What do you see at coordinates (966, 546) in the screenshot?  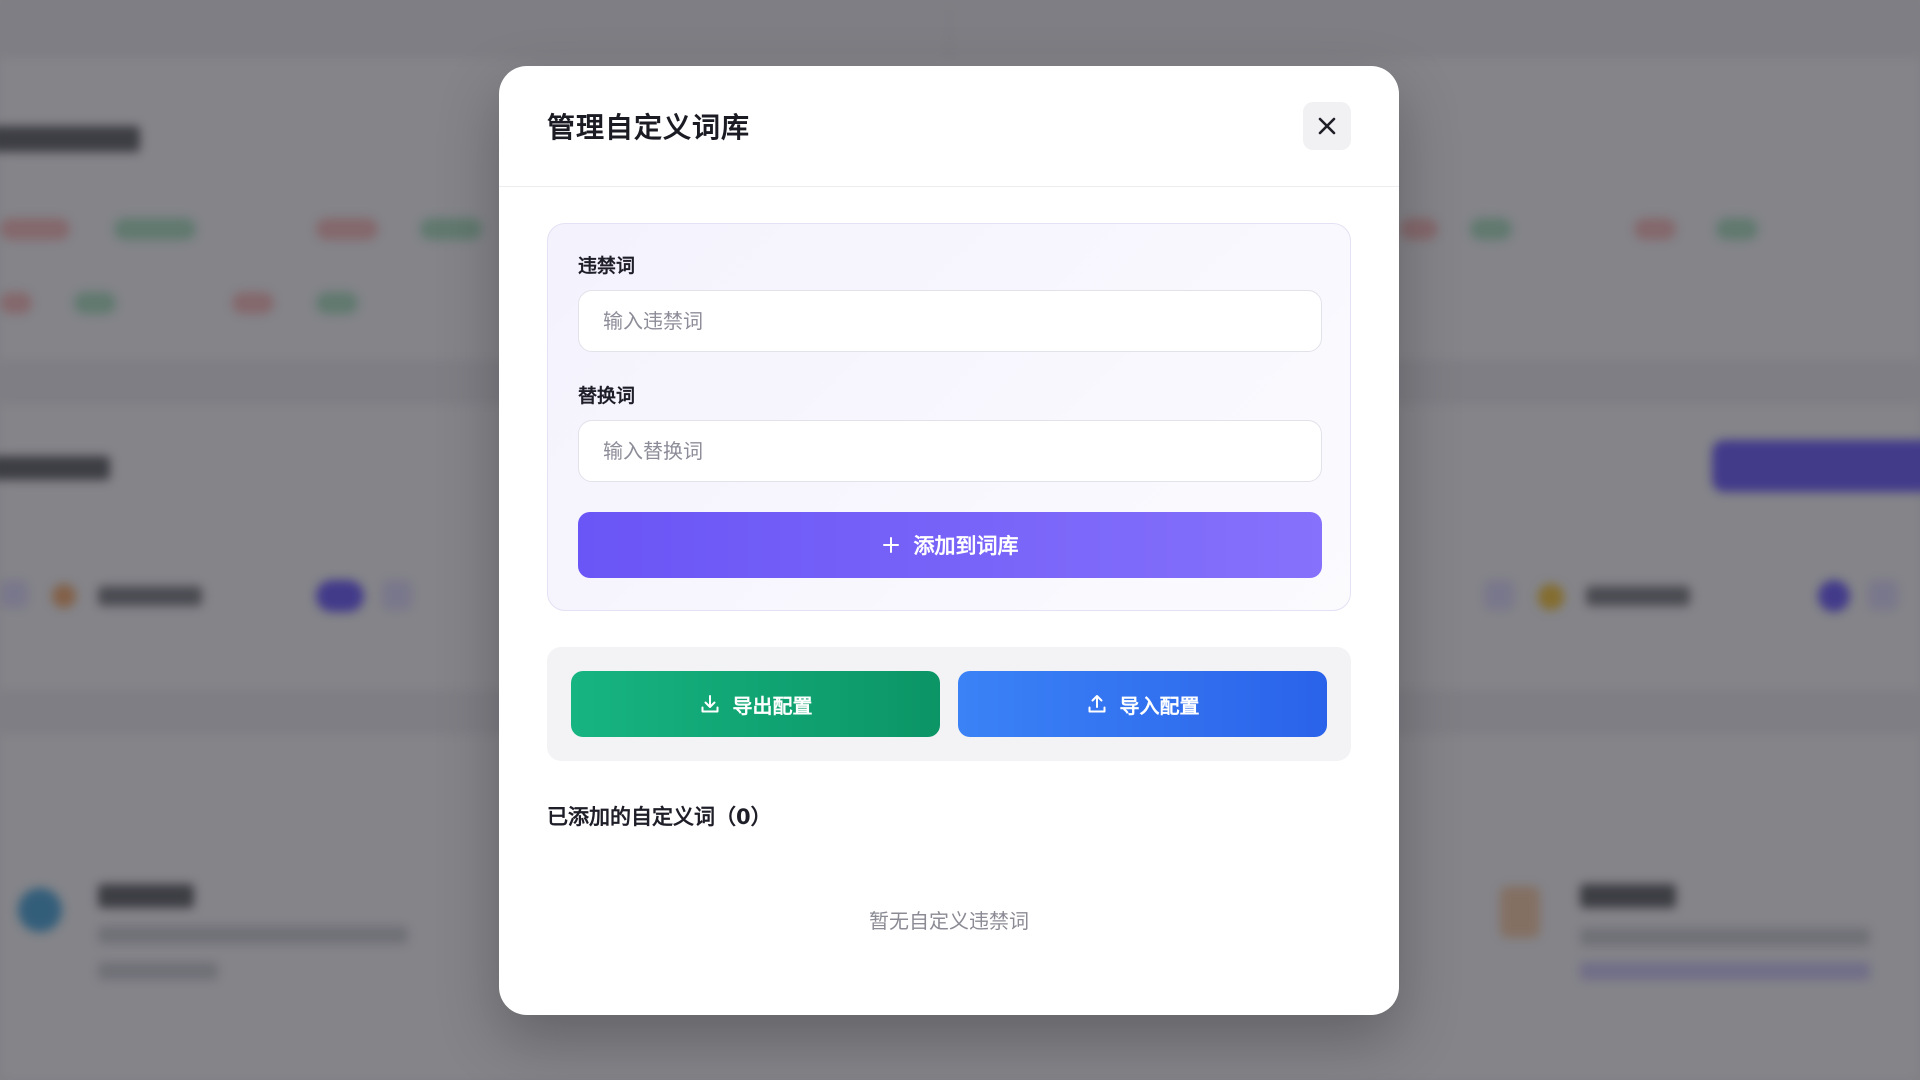 I see `add-to-dictionary-label: 添加到词库` at bounding box center [966, 546].